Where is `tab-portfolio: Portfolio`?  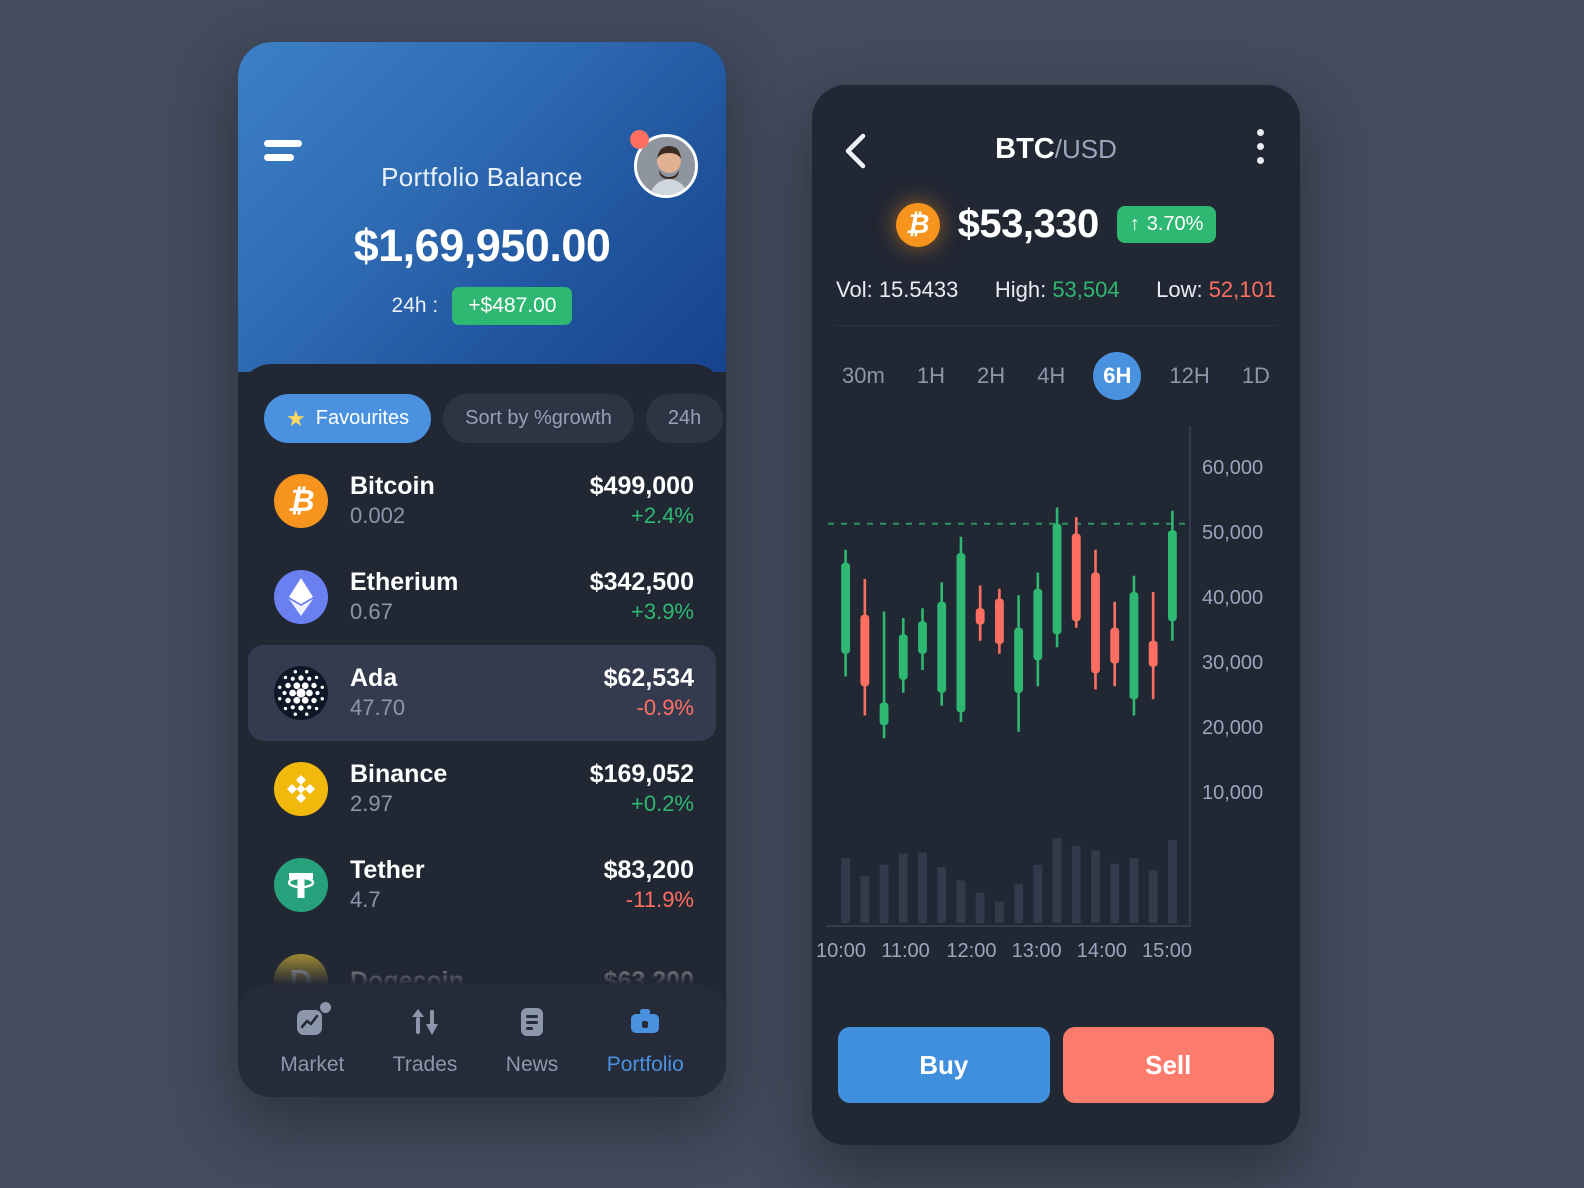 tab-portfolio: Portfolio is located at coordinates (645, 1041).